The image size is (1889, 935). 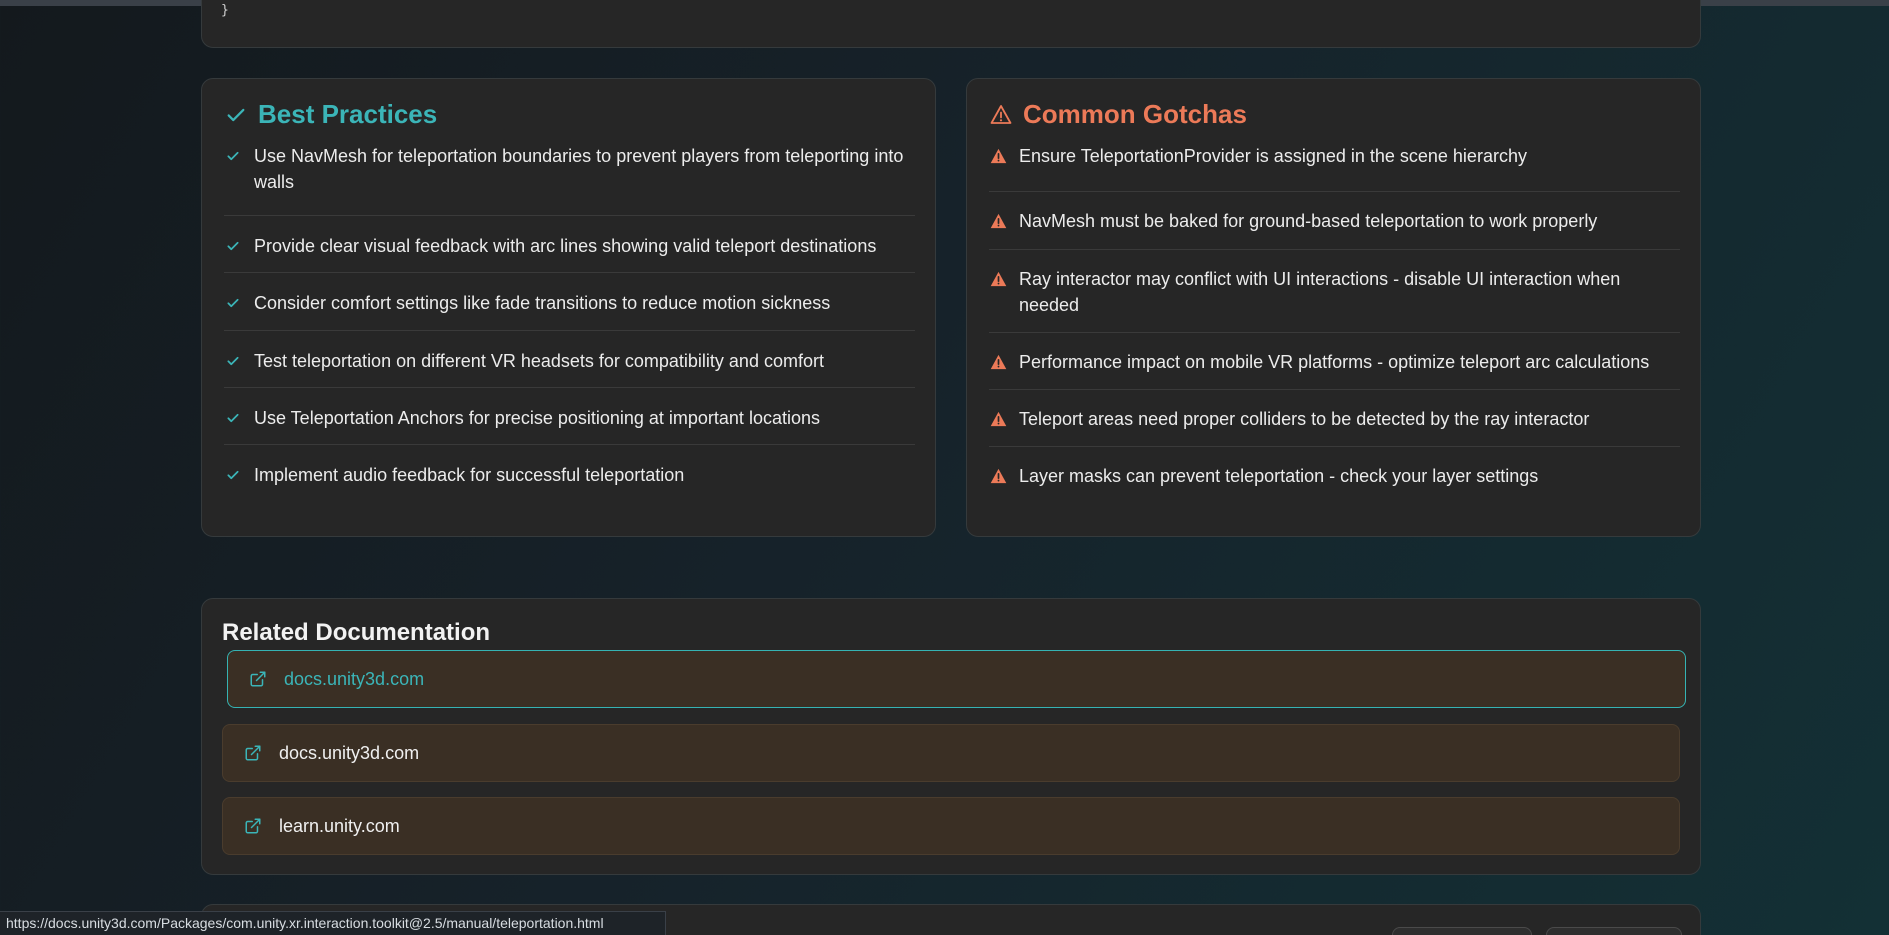 I want to click on code-block: }, so click(x=951, y=24).